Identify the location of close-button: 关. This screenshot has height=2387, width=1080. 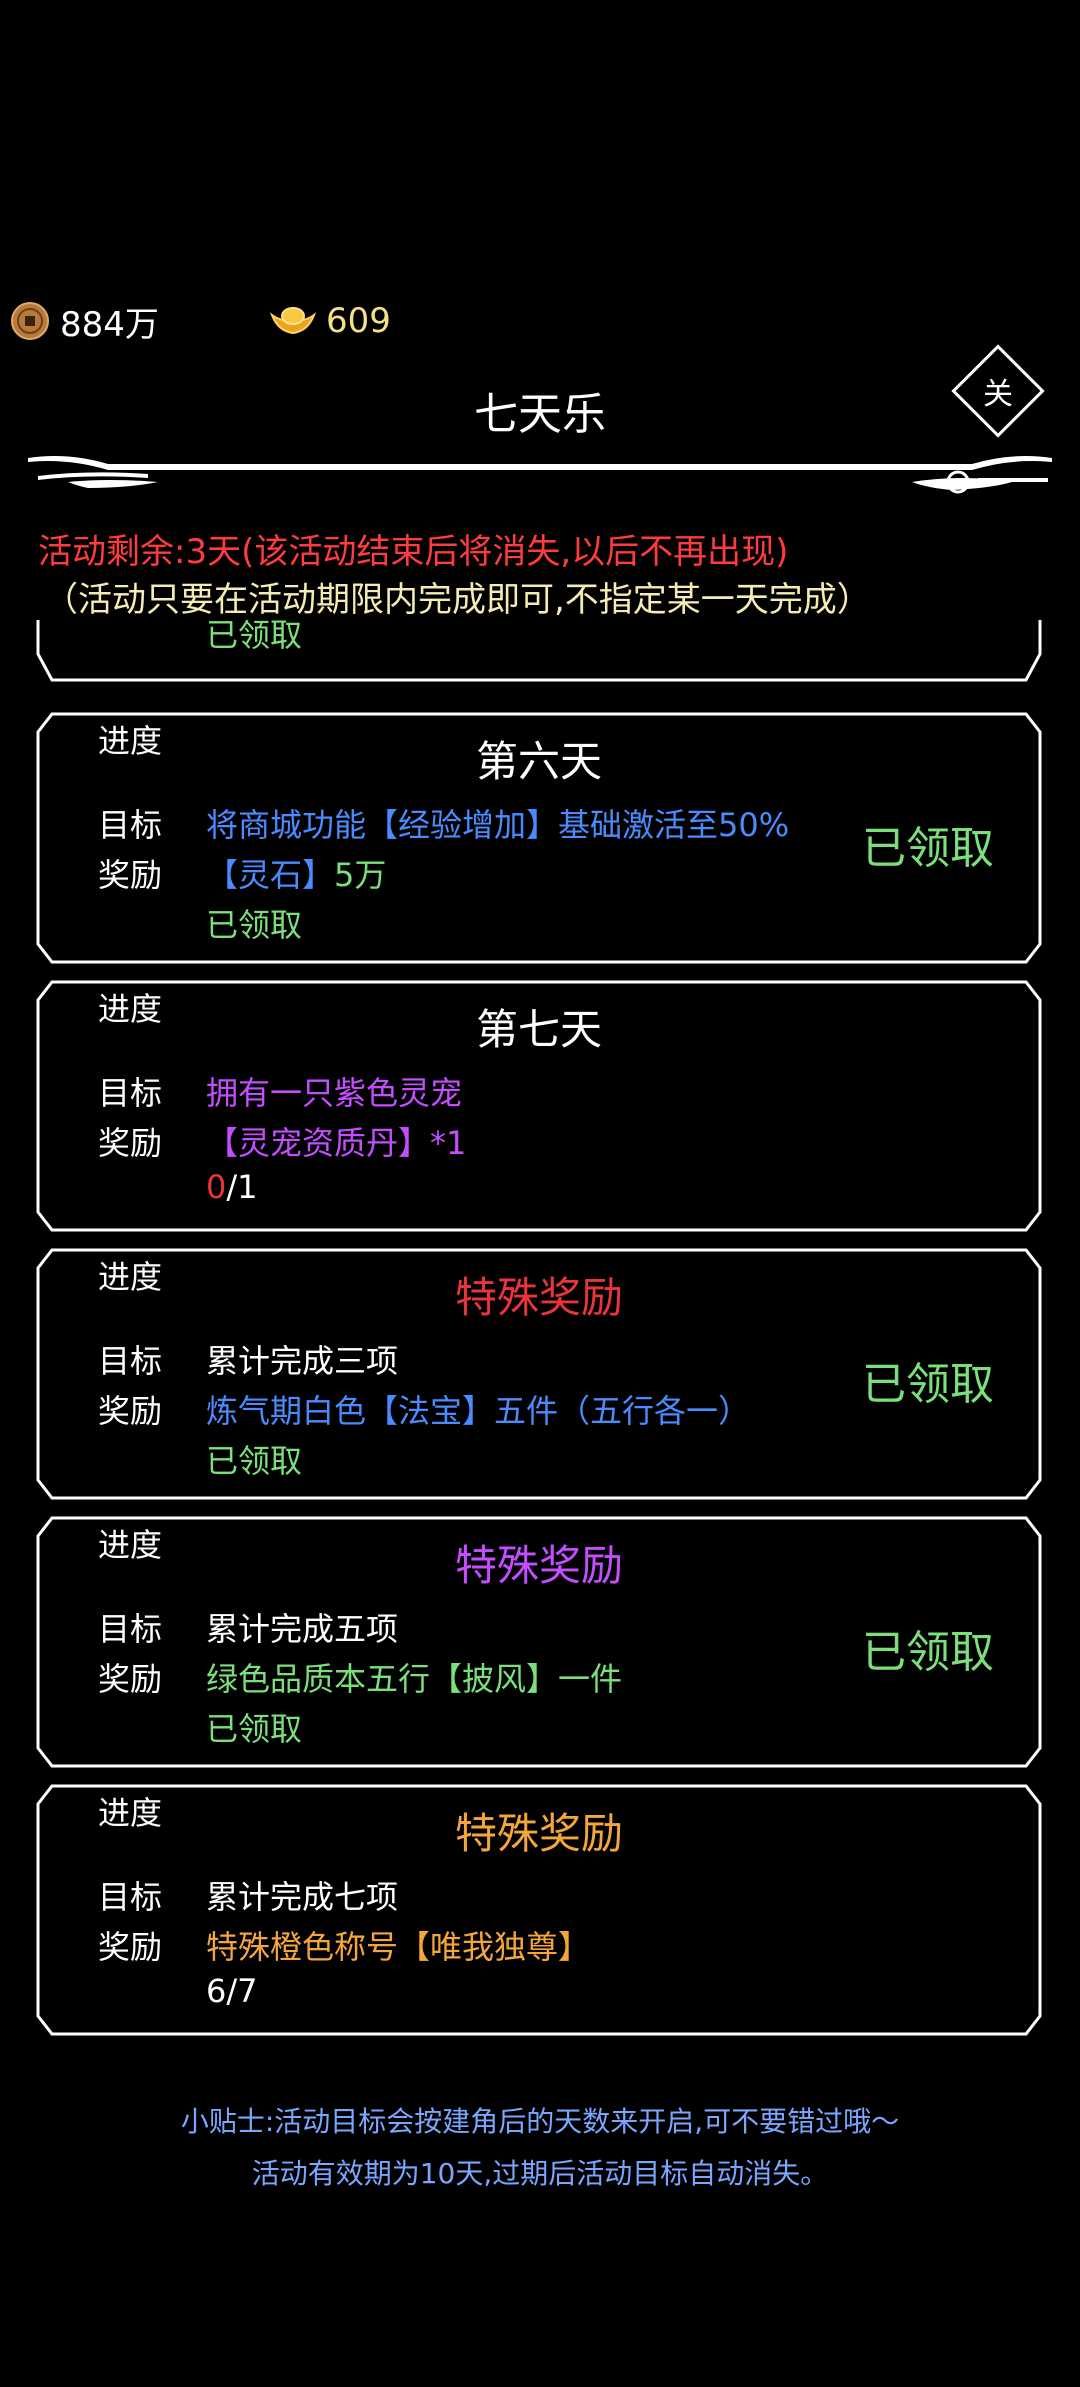
(998, 391).